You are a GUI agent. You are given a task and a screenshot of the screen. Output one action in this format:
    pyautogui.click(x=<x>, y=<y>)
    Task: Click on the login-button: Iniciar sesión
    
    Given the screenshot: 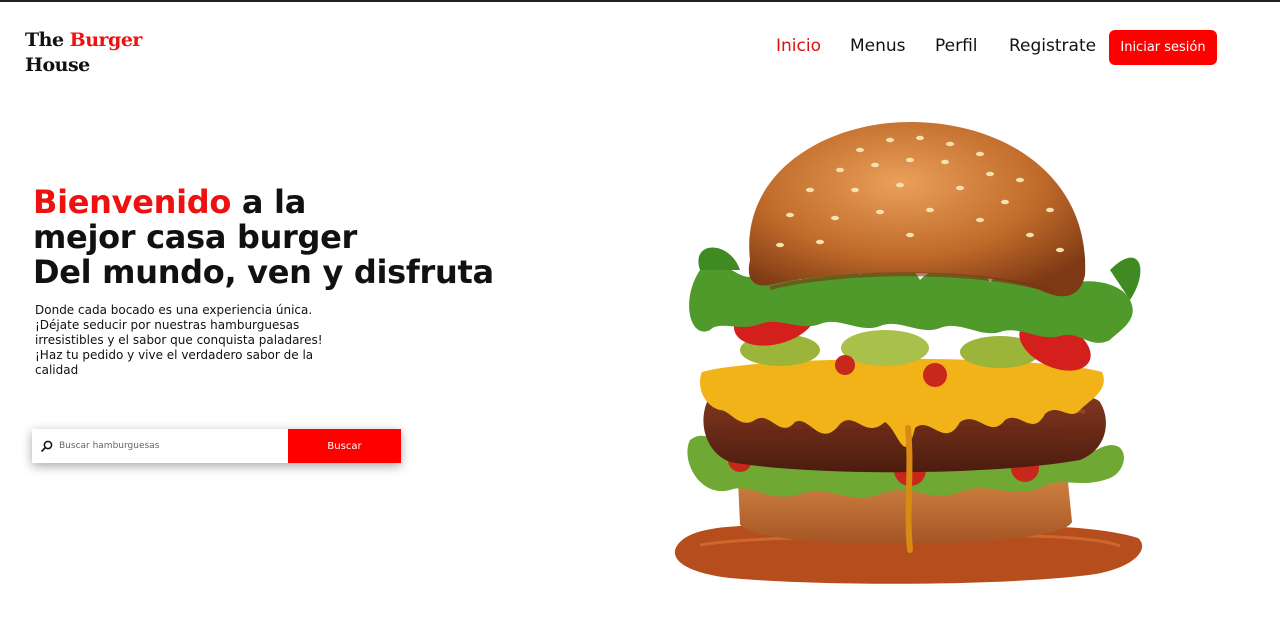 What is the action you would take?
    pyautogui.click(x=1163, y=47)
    